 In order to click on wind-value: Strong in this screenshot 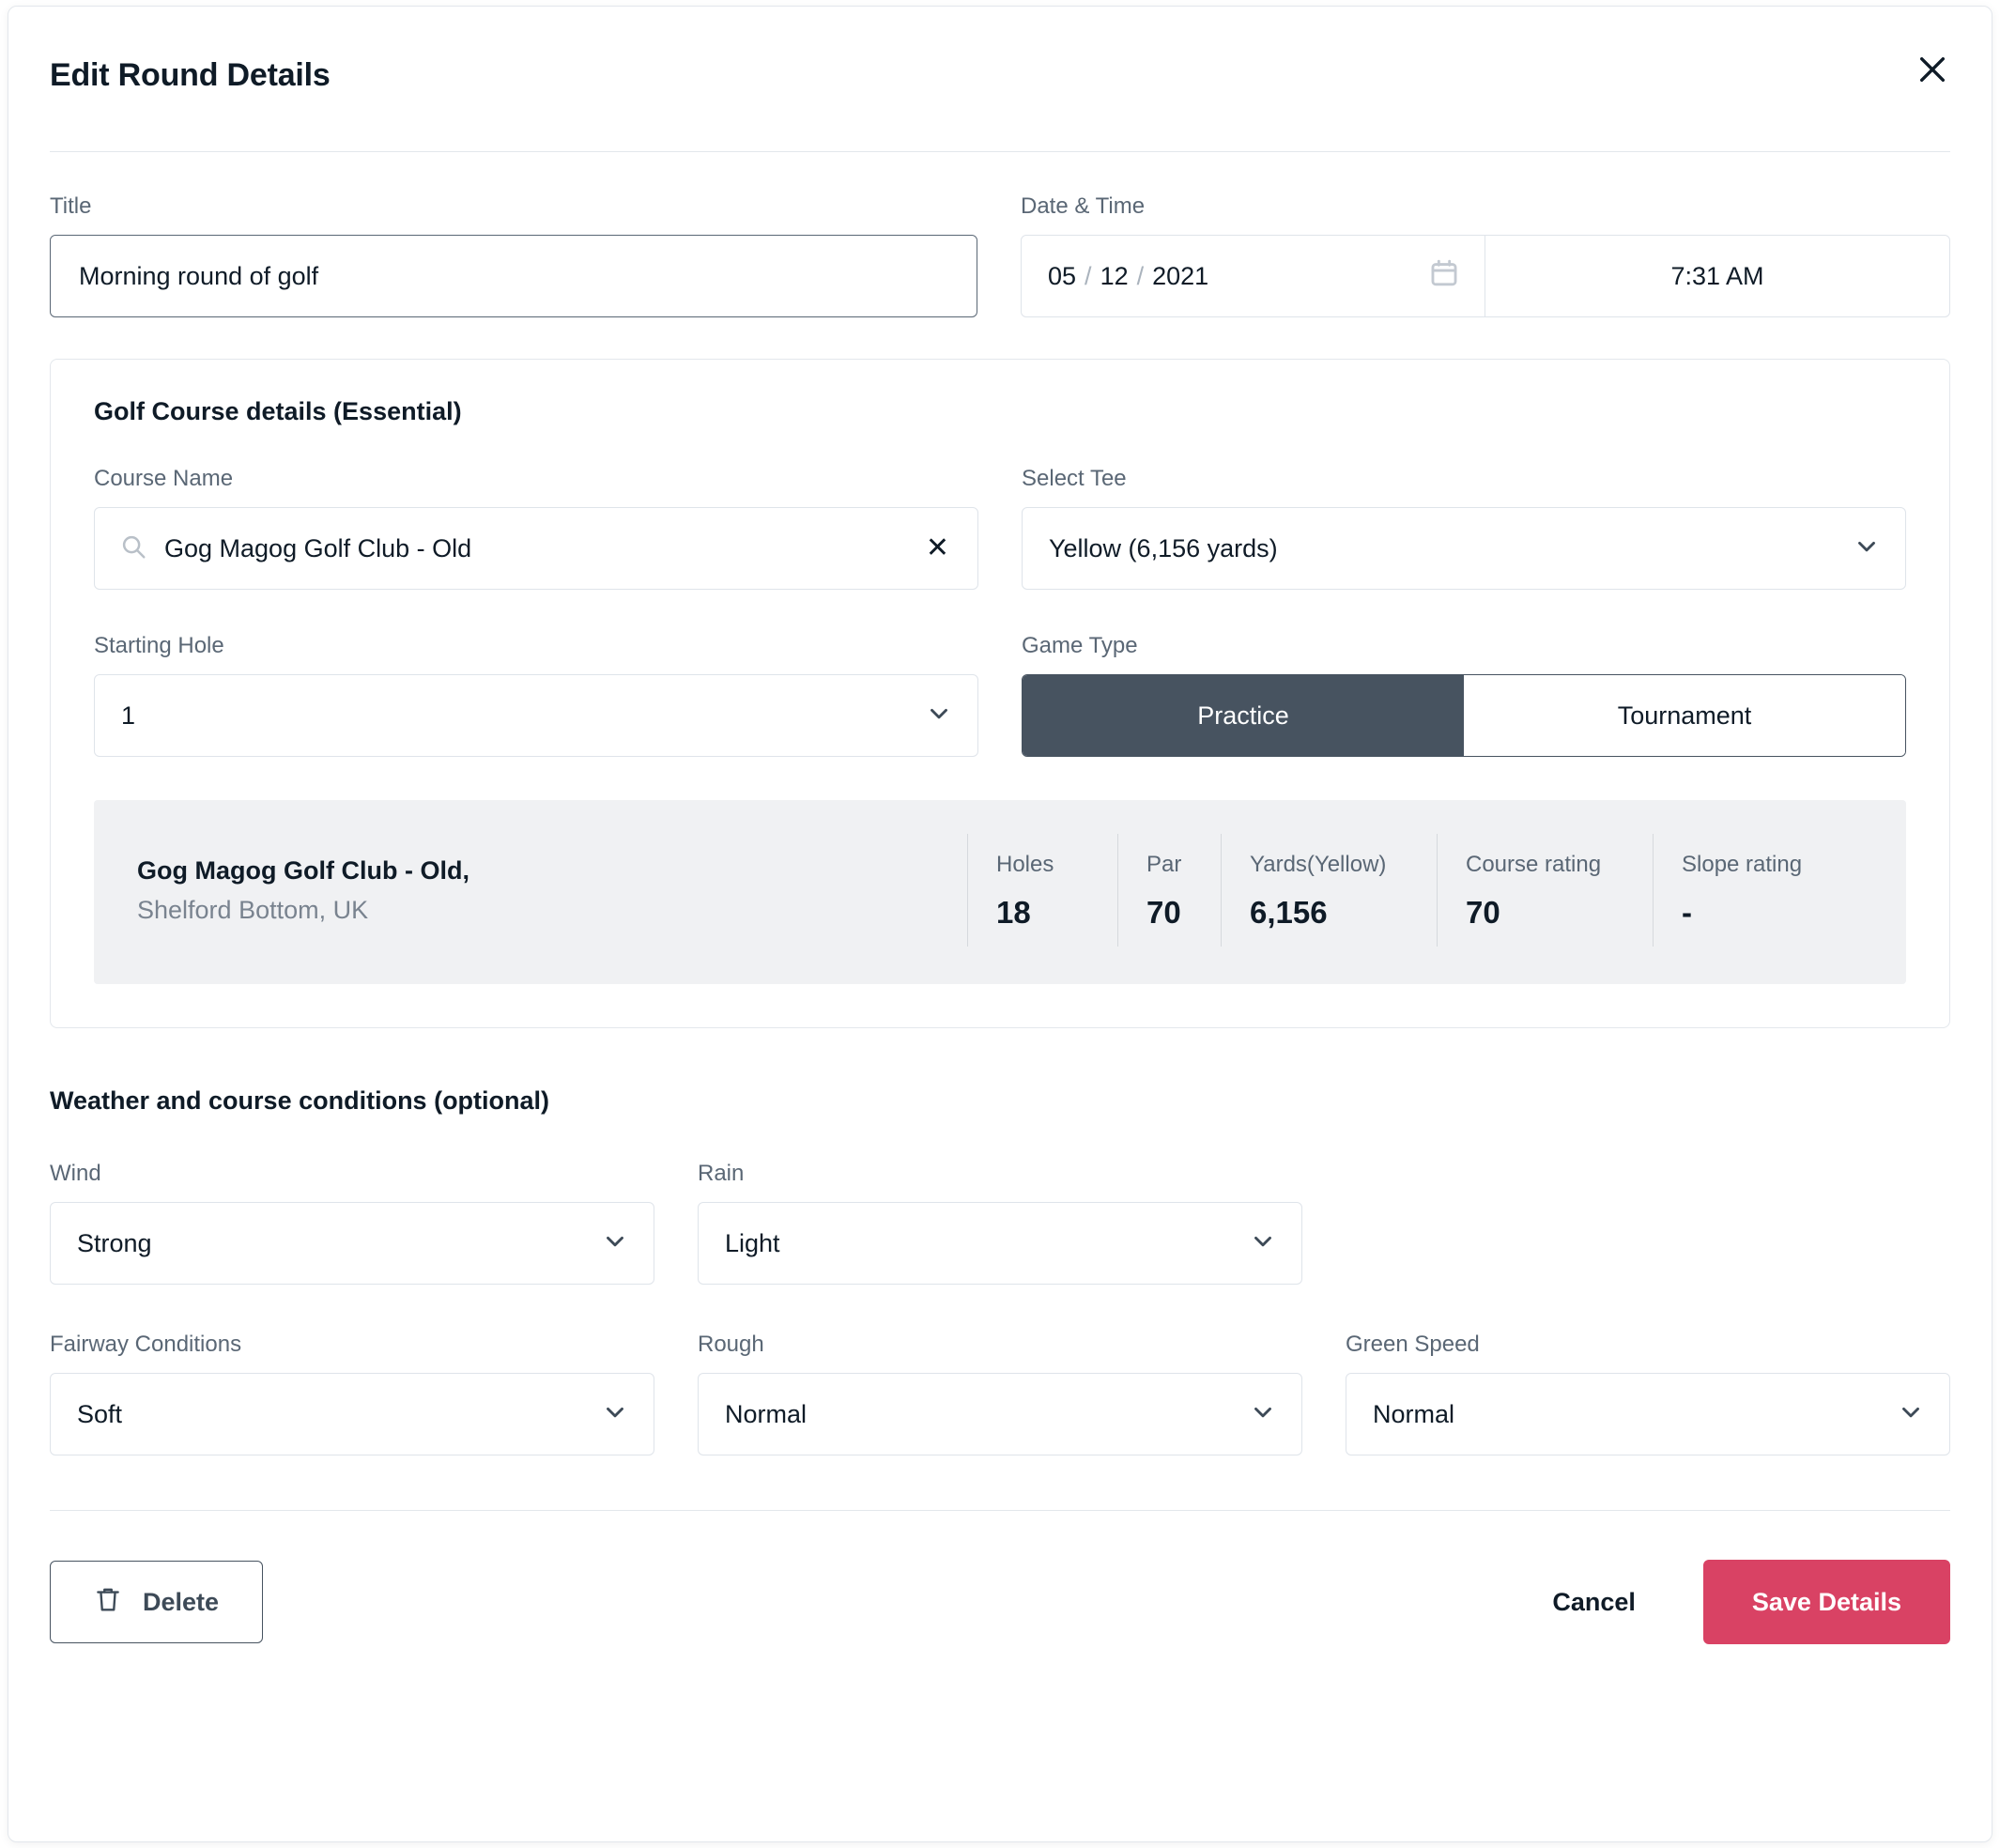, I will do `click(114, 1242)`.